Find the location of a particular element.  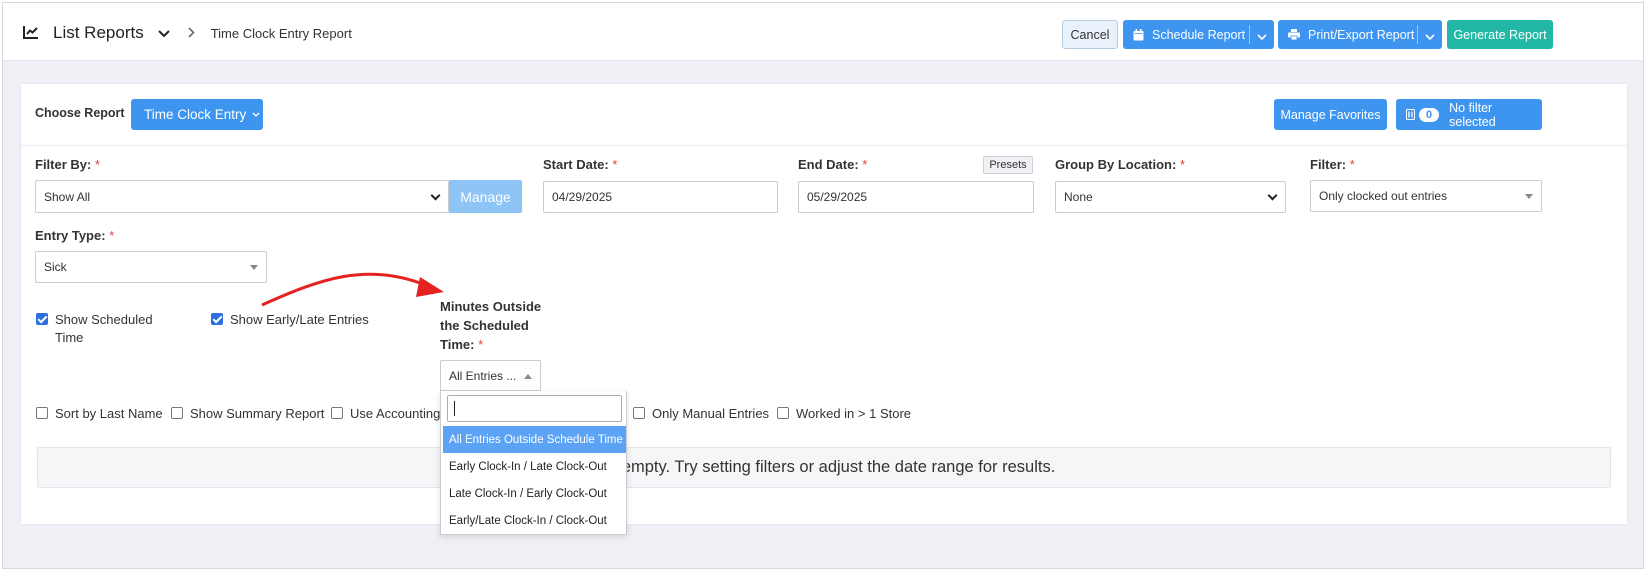

use-accounting-checkbox: Use Accounting I is located at coordinates (389, 414).